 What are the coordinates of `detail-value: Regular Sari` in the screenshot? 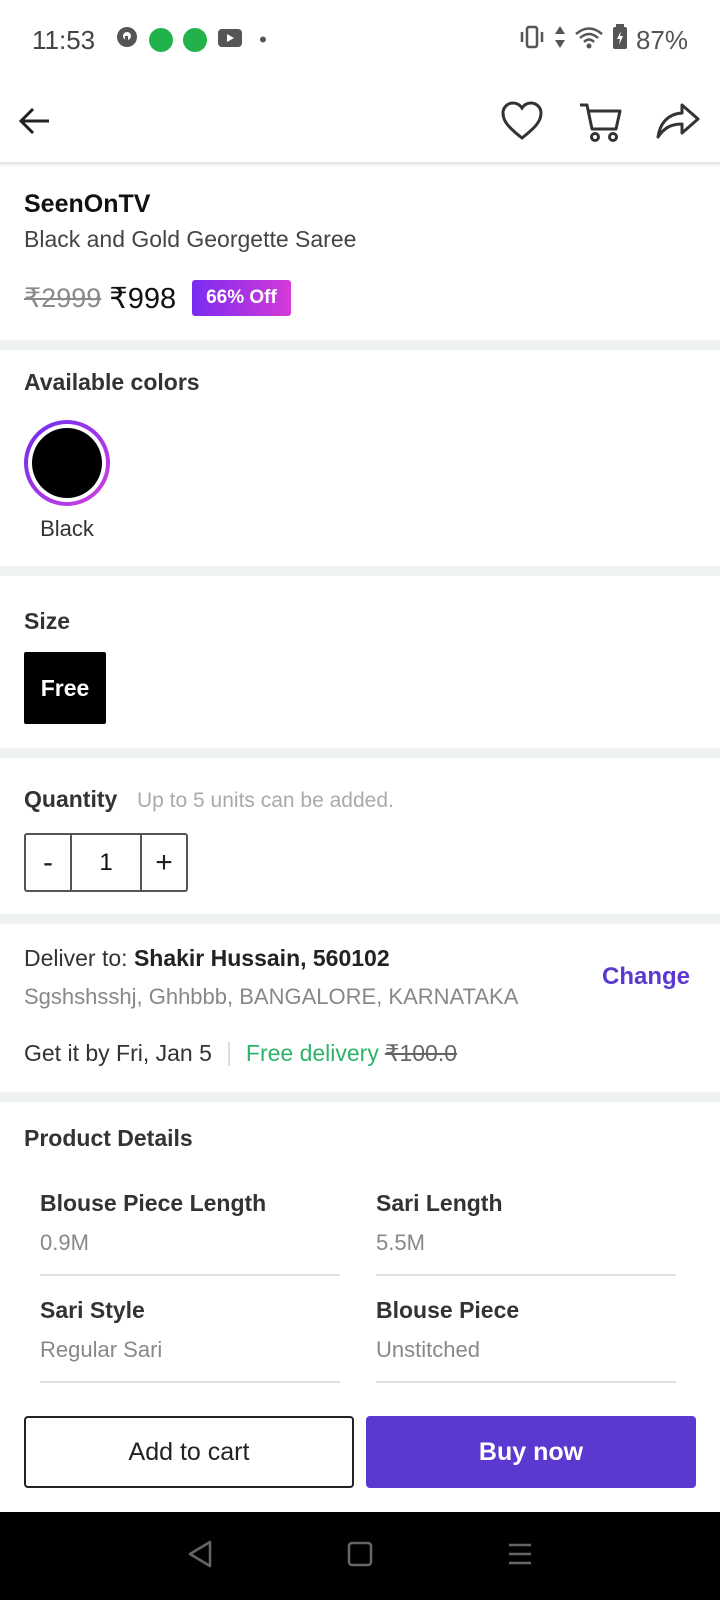 It's located at (101, 1349).